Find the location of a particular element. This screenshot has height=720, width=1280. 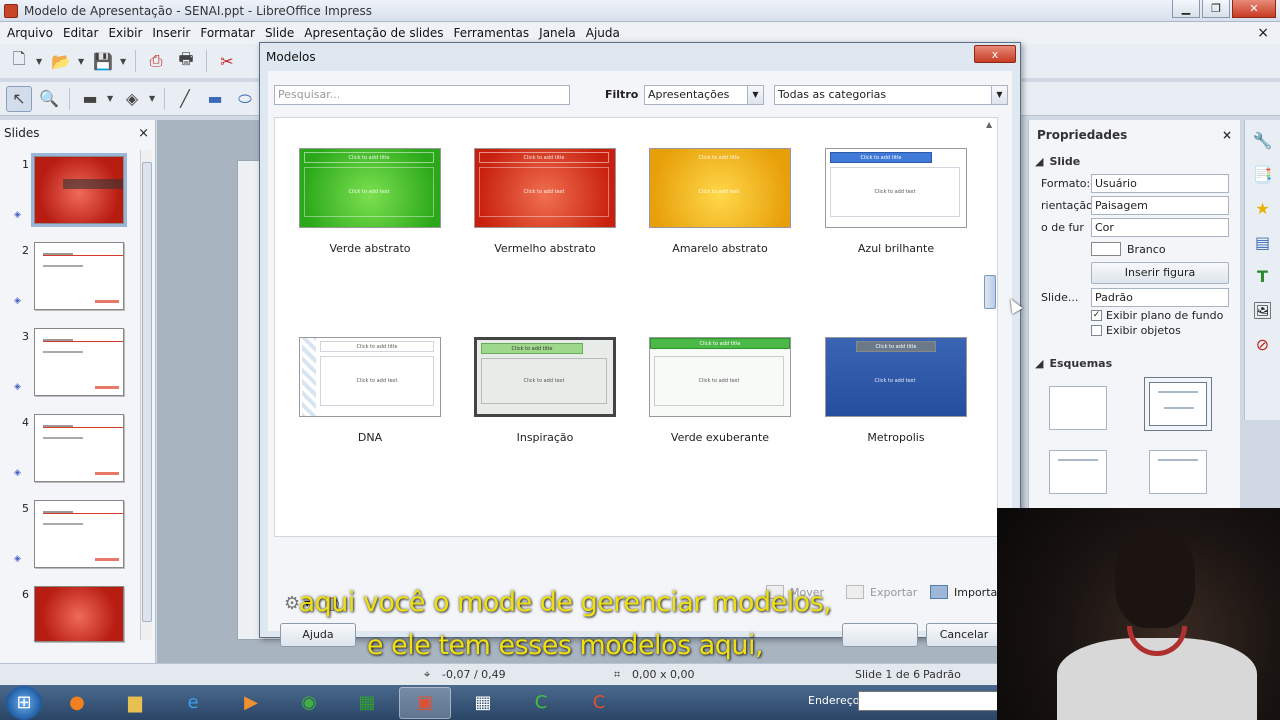

slide-thumbnail-1: 1 ◈ is located at coordinates (70, 193).